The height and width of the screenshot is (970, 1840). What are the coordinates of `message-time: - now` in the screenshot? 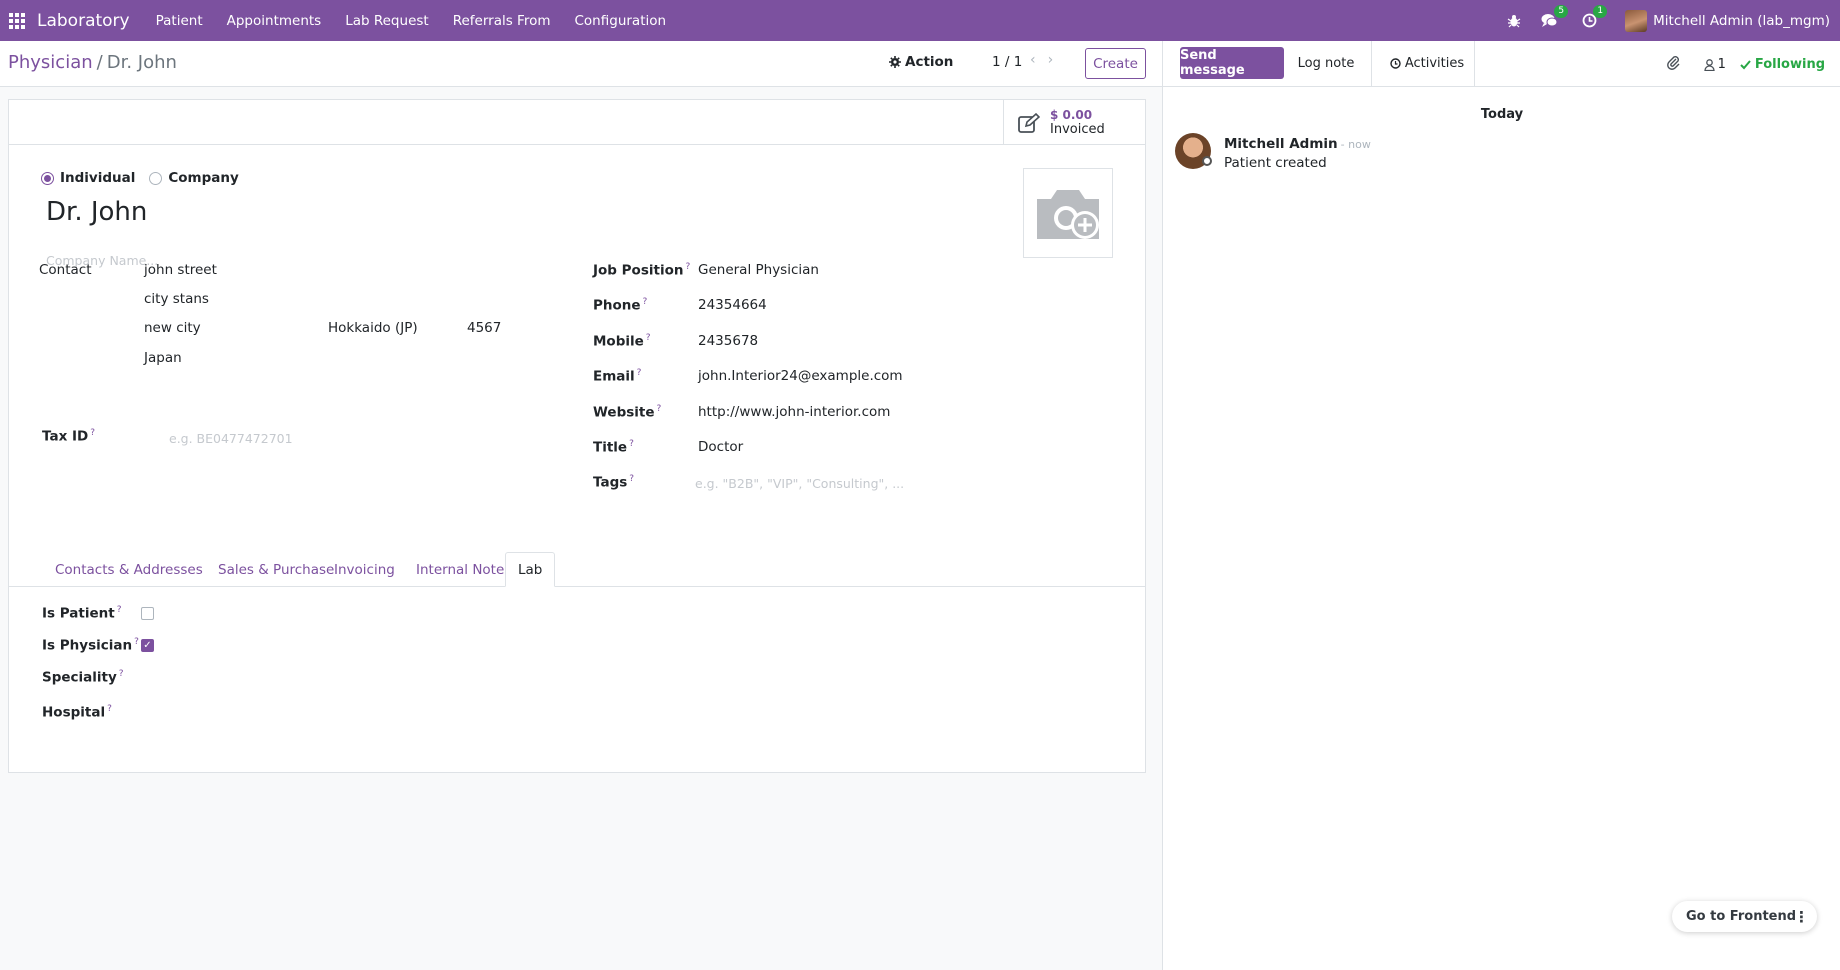 It's located at (1355, 144).